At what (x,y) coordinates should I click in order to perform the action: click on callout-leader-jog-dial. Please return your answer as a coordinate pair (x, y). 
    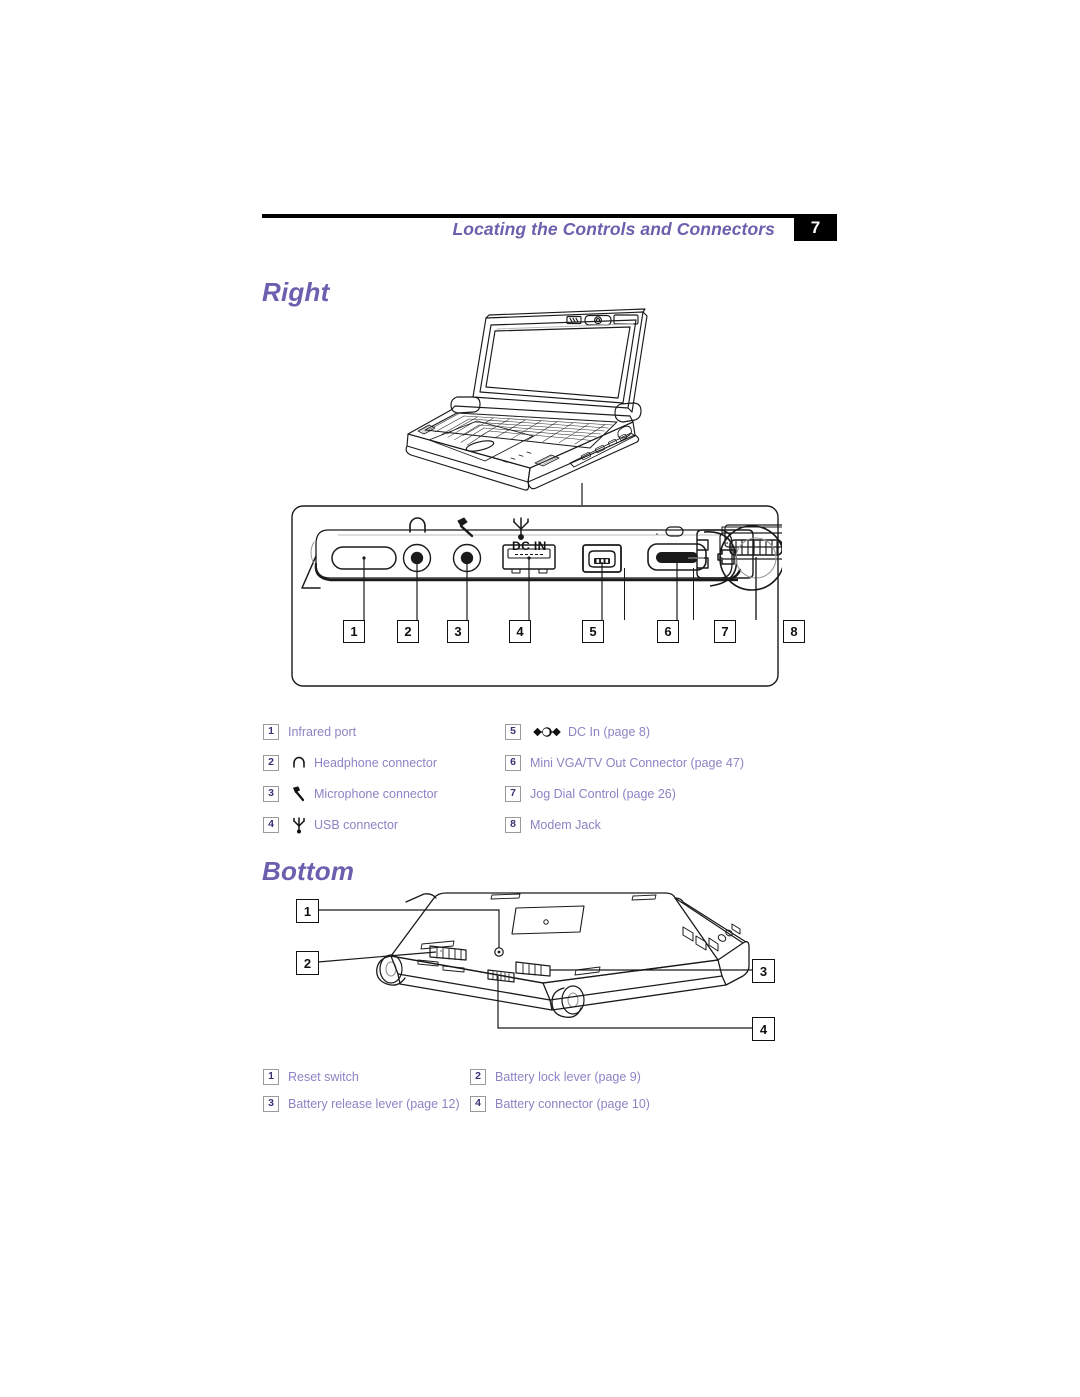
    Looking at the image, I should click on (625, 594).